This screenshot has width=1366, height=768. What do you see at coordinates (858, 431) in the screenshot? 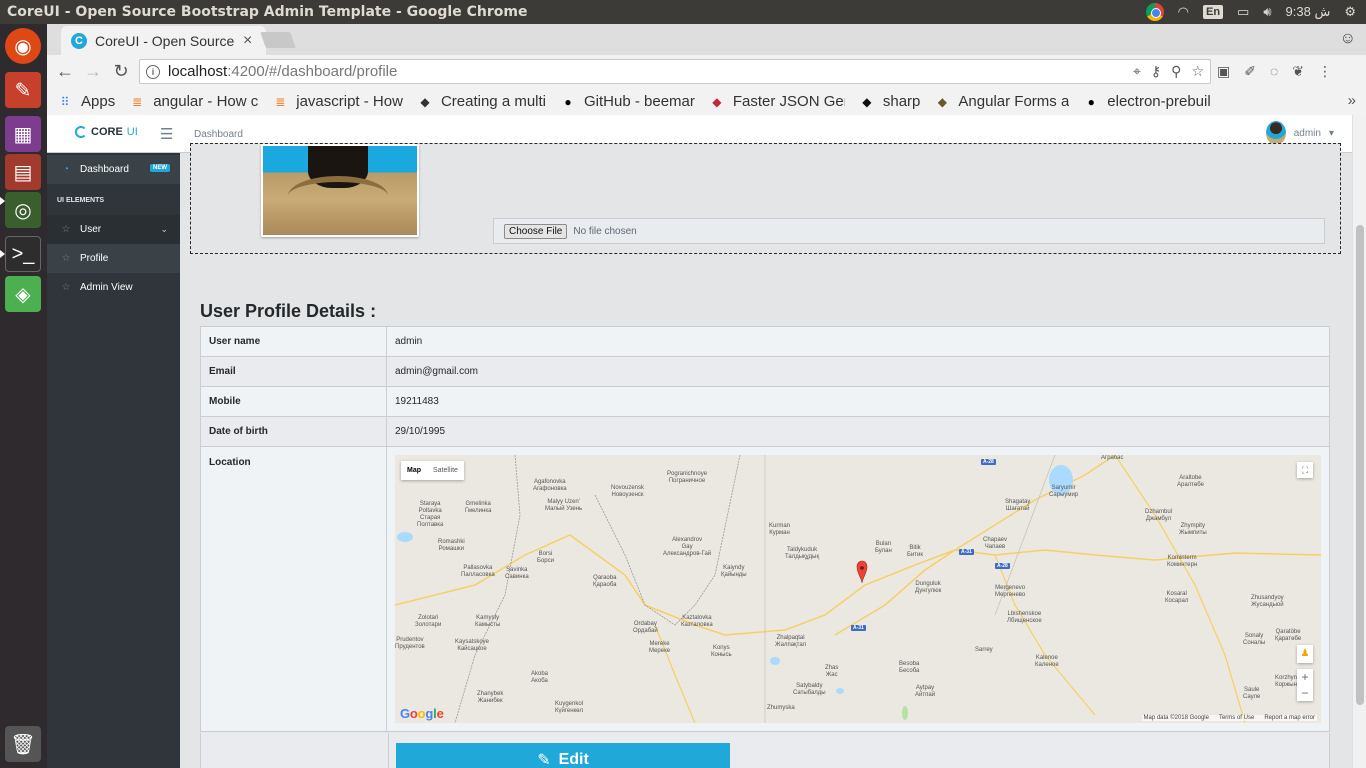
I see `row-value: 29/10/1995` at bounding box center [858, 431].